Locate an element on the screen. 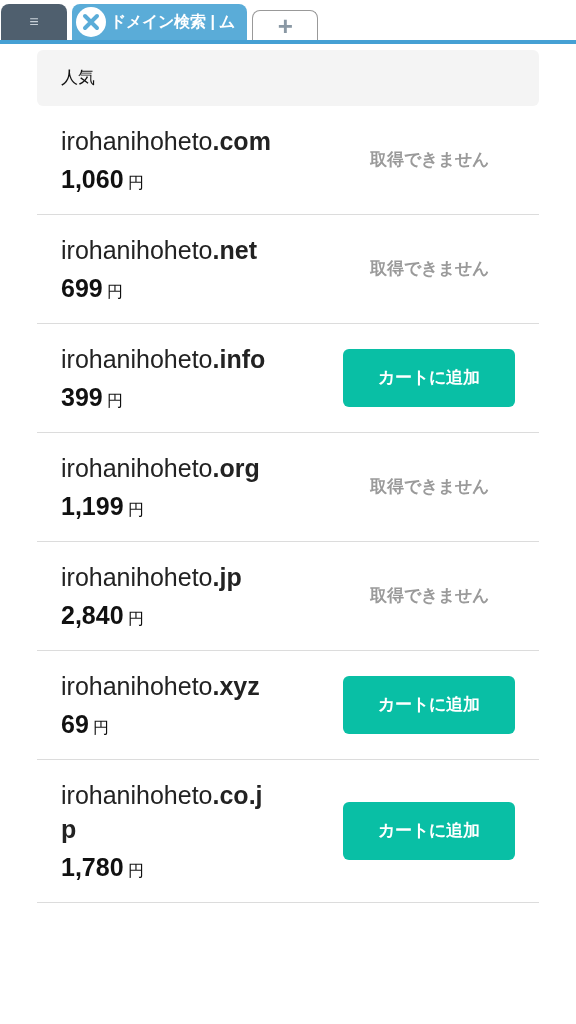  domain-name: irohanihoheto.net is located at coordinates (159, 250).